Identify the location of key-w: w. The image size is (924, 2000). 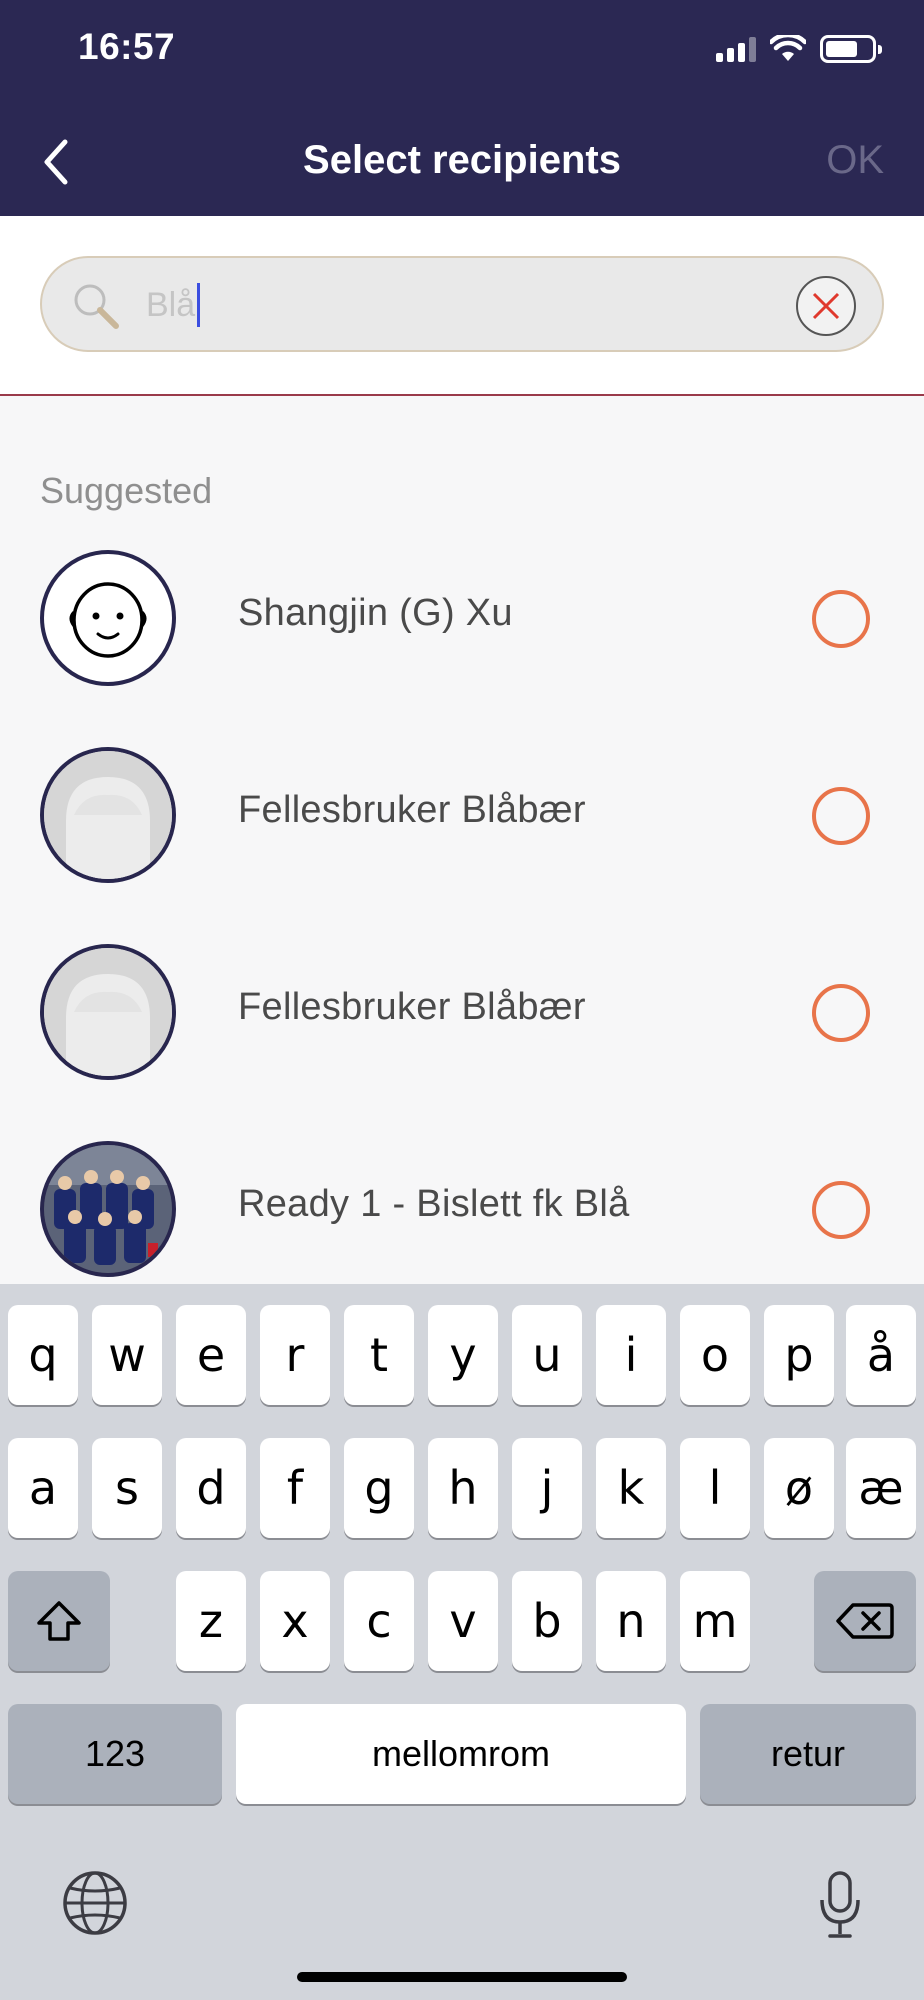
(127, 1355).